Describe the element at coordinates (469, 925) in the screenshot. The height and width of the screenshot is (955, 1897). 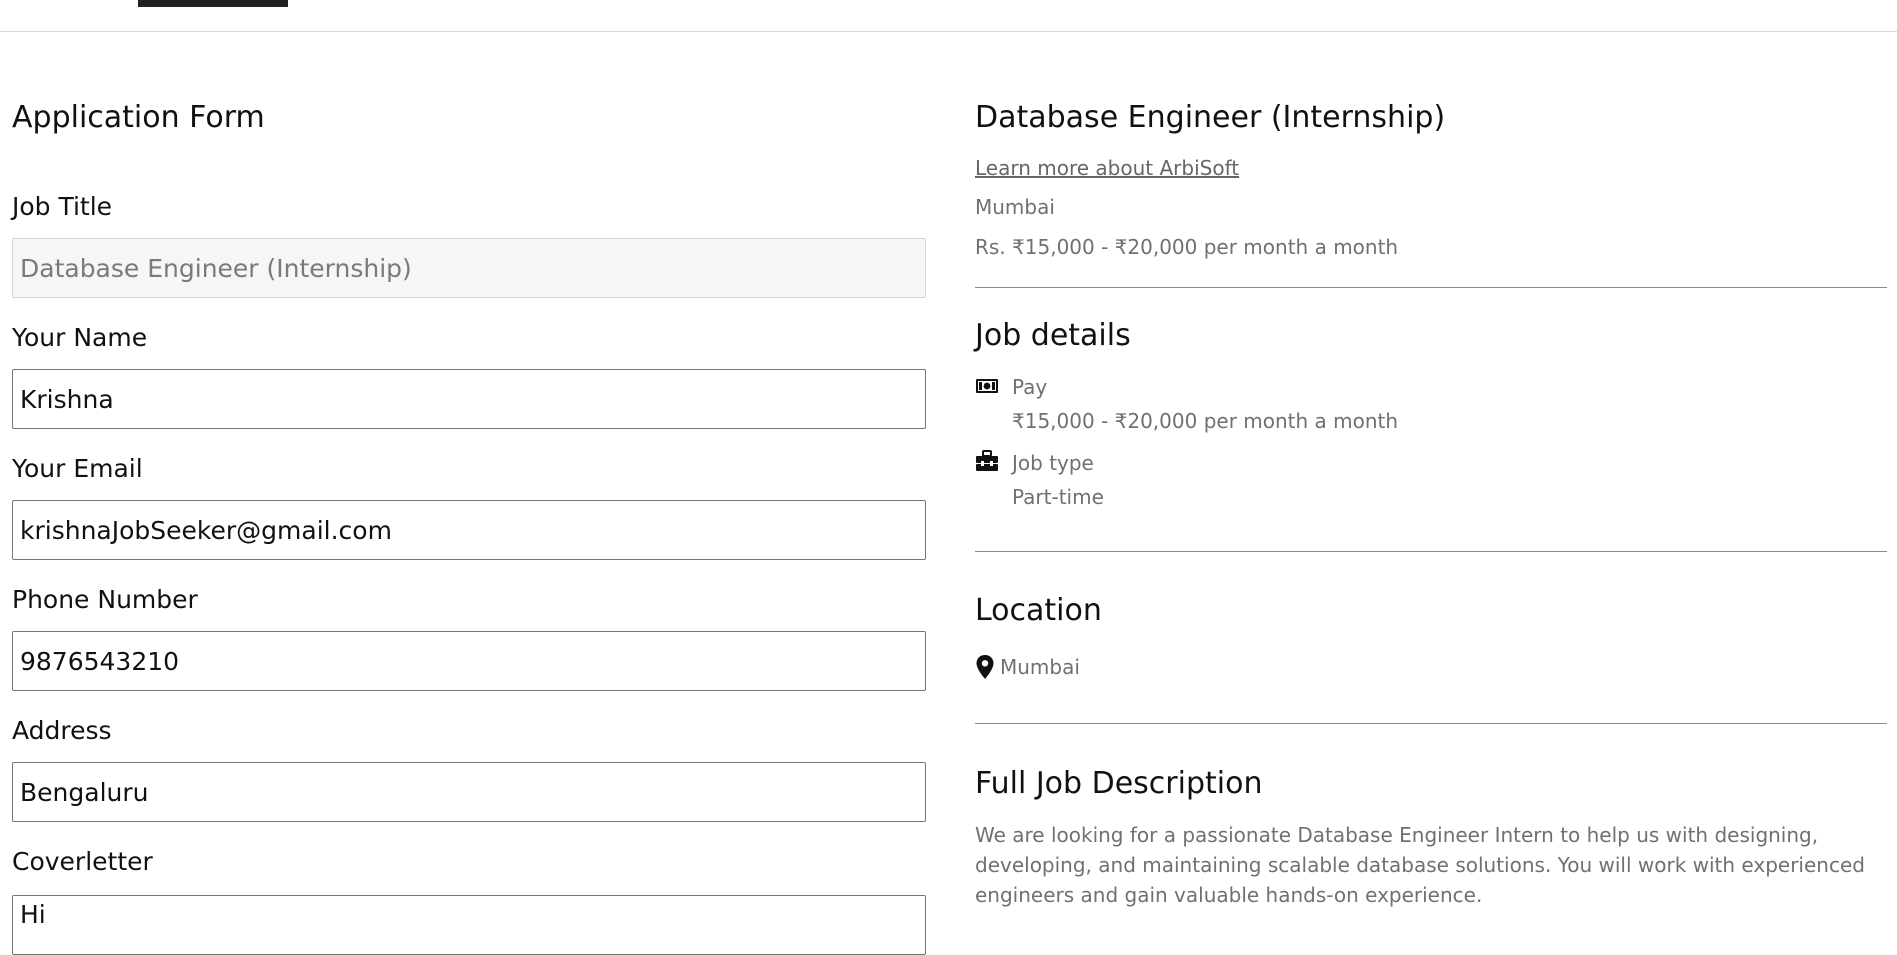
I see `coverletter-textarea: Hi` at that location.